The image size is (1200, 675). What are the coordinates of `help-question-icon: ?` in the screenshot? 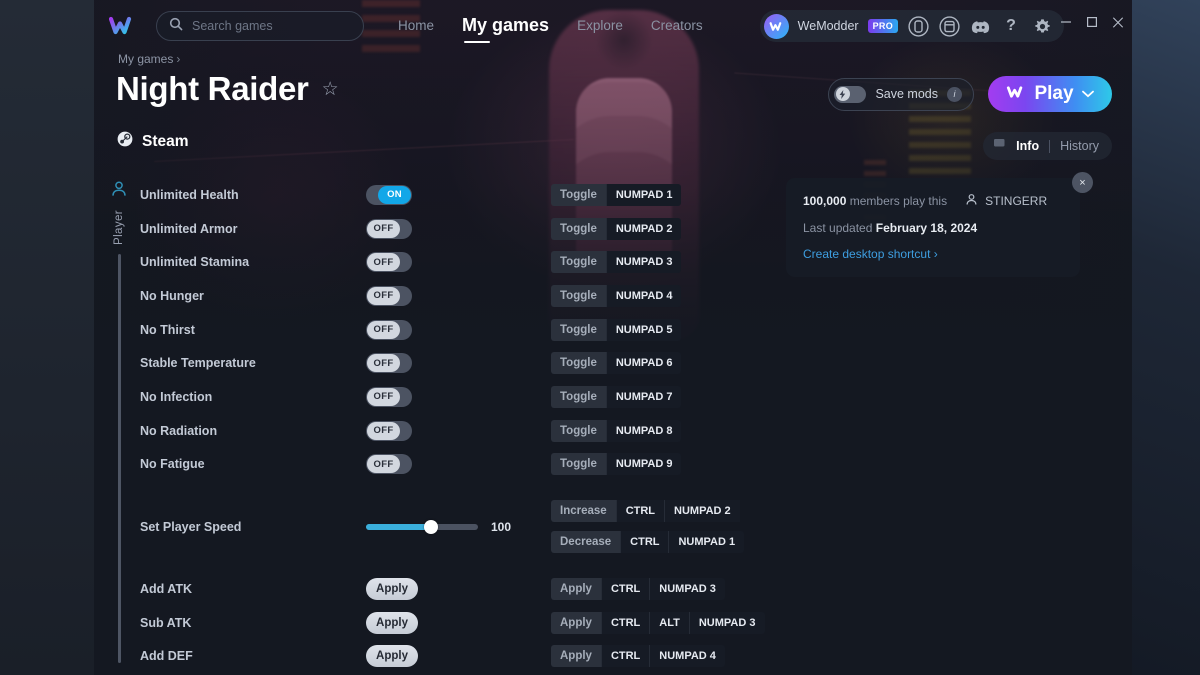 It's located at (1011, 26).